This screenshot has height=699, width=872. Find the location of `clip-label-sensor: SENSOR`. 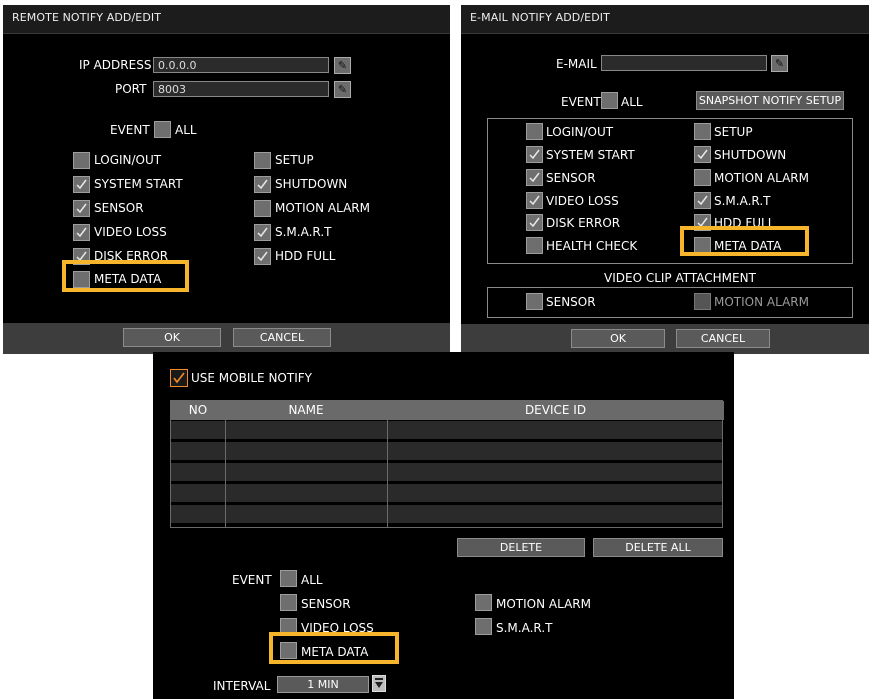

clip-label-sensor: SENSOR is located at coordinates (571, 302).